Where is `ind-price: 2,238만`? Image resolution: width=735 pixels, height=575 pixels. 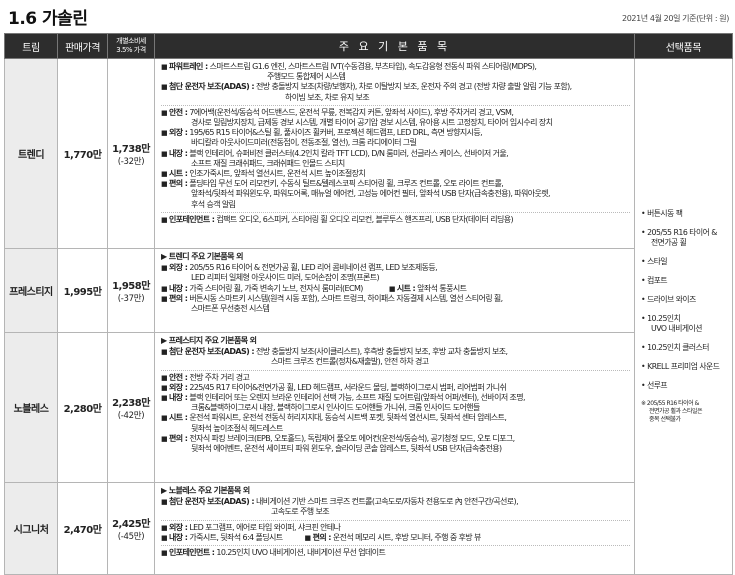 ind-price: 2,238만 is located at coordinates (131, 403).